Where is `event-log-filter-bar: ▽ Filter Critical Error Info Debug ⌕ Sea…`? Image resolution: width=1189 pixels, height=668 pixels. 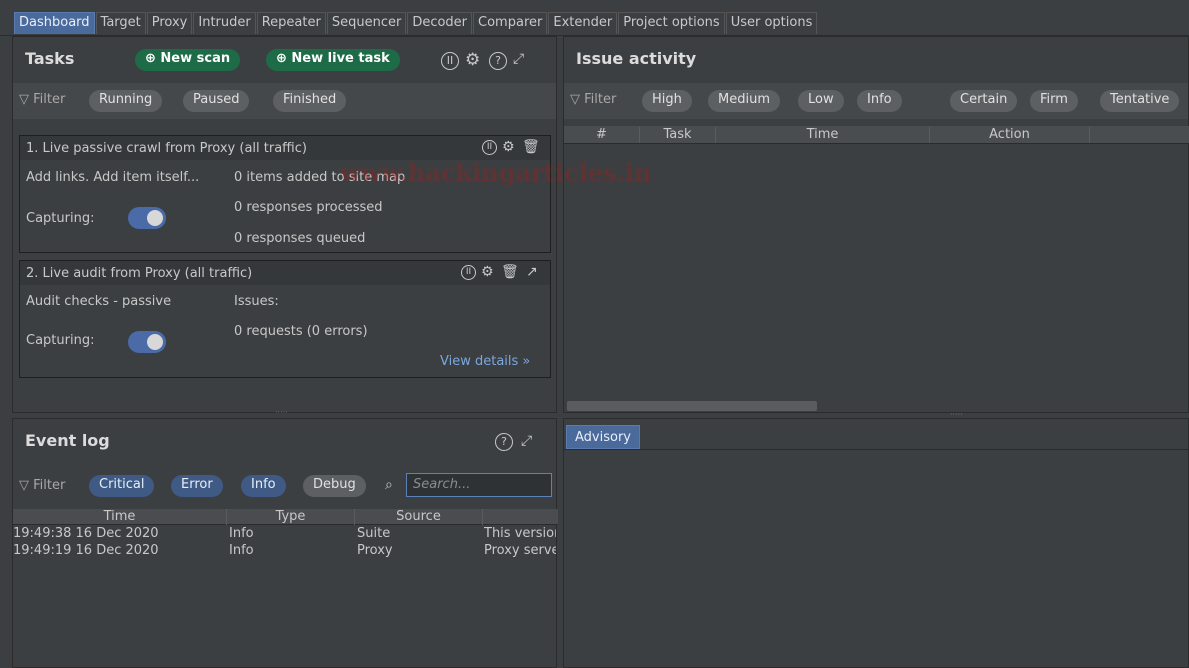
event-log-filter-bar: ▽ Filter Critical Error Info Debug ⌕ Sea… is located at coordinates (284, 487).